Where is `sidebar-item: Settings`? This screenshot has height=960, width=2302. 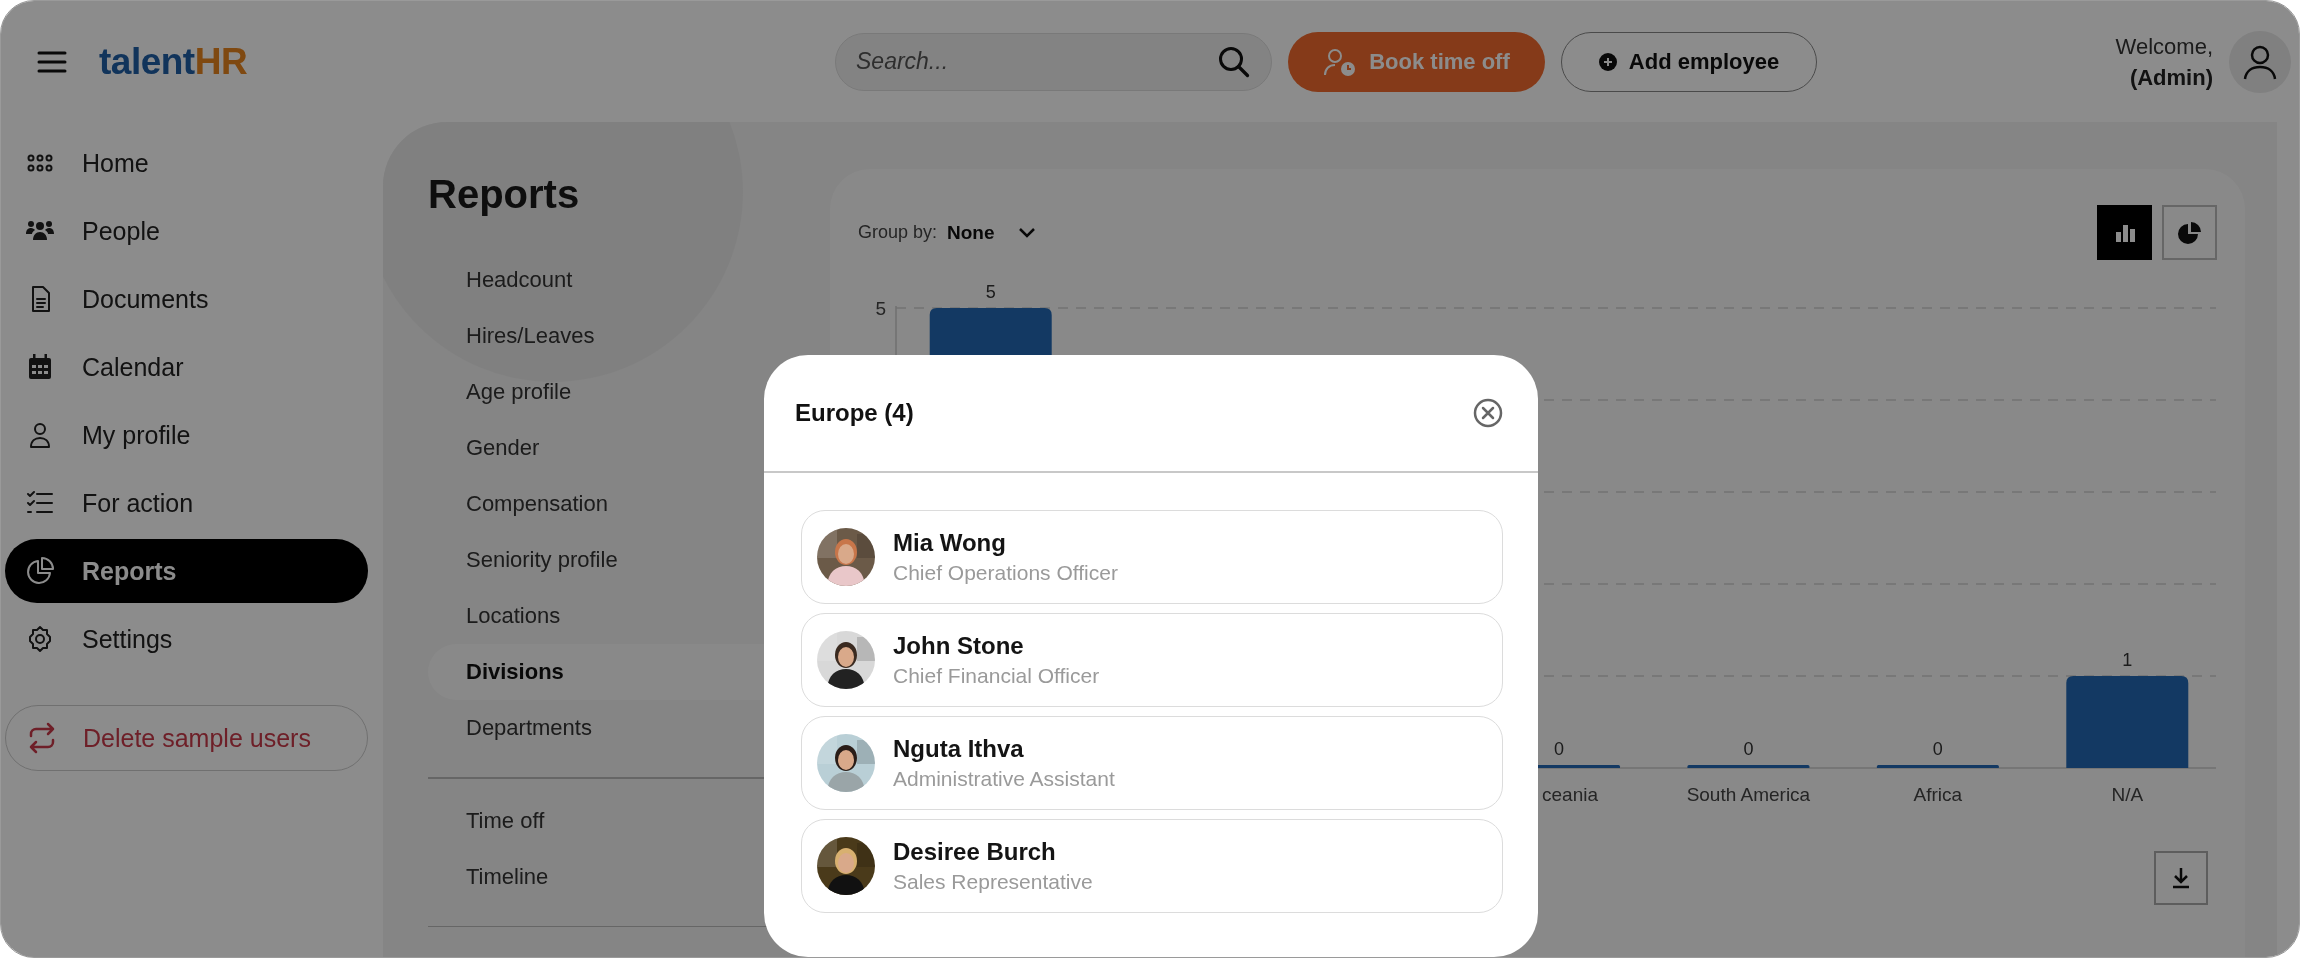
sidebar-item: Settings is located at coordinates (186, 639).